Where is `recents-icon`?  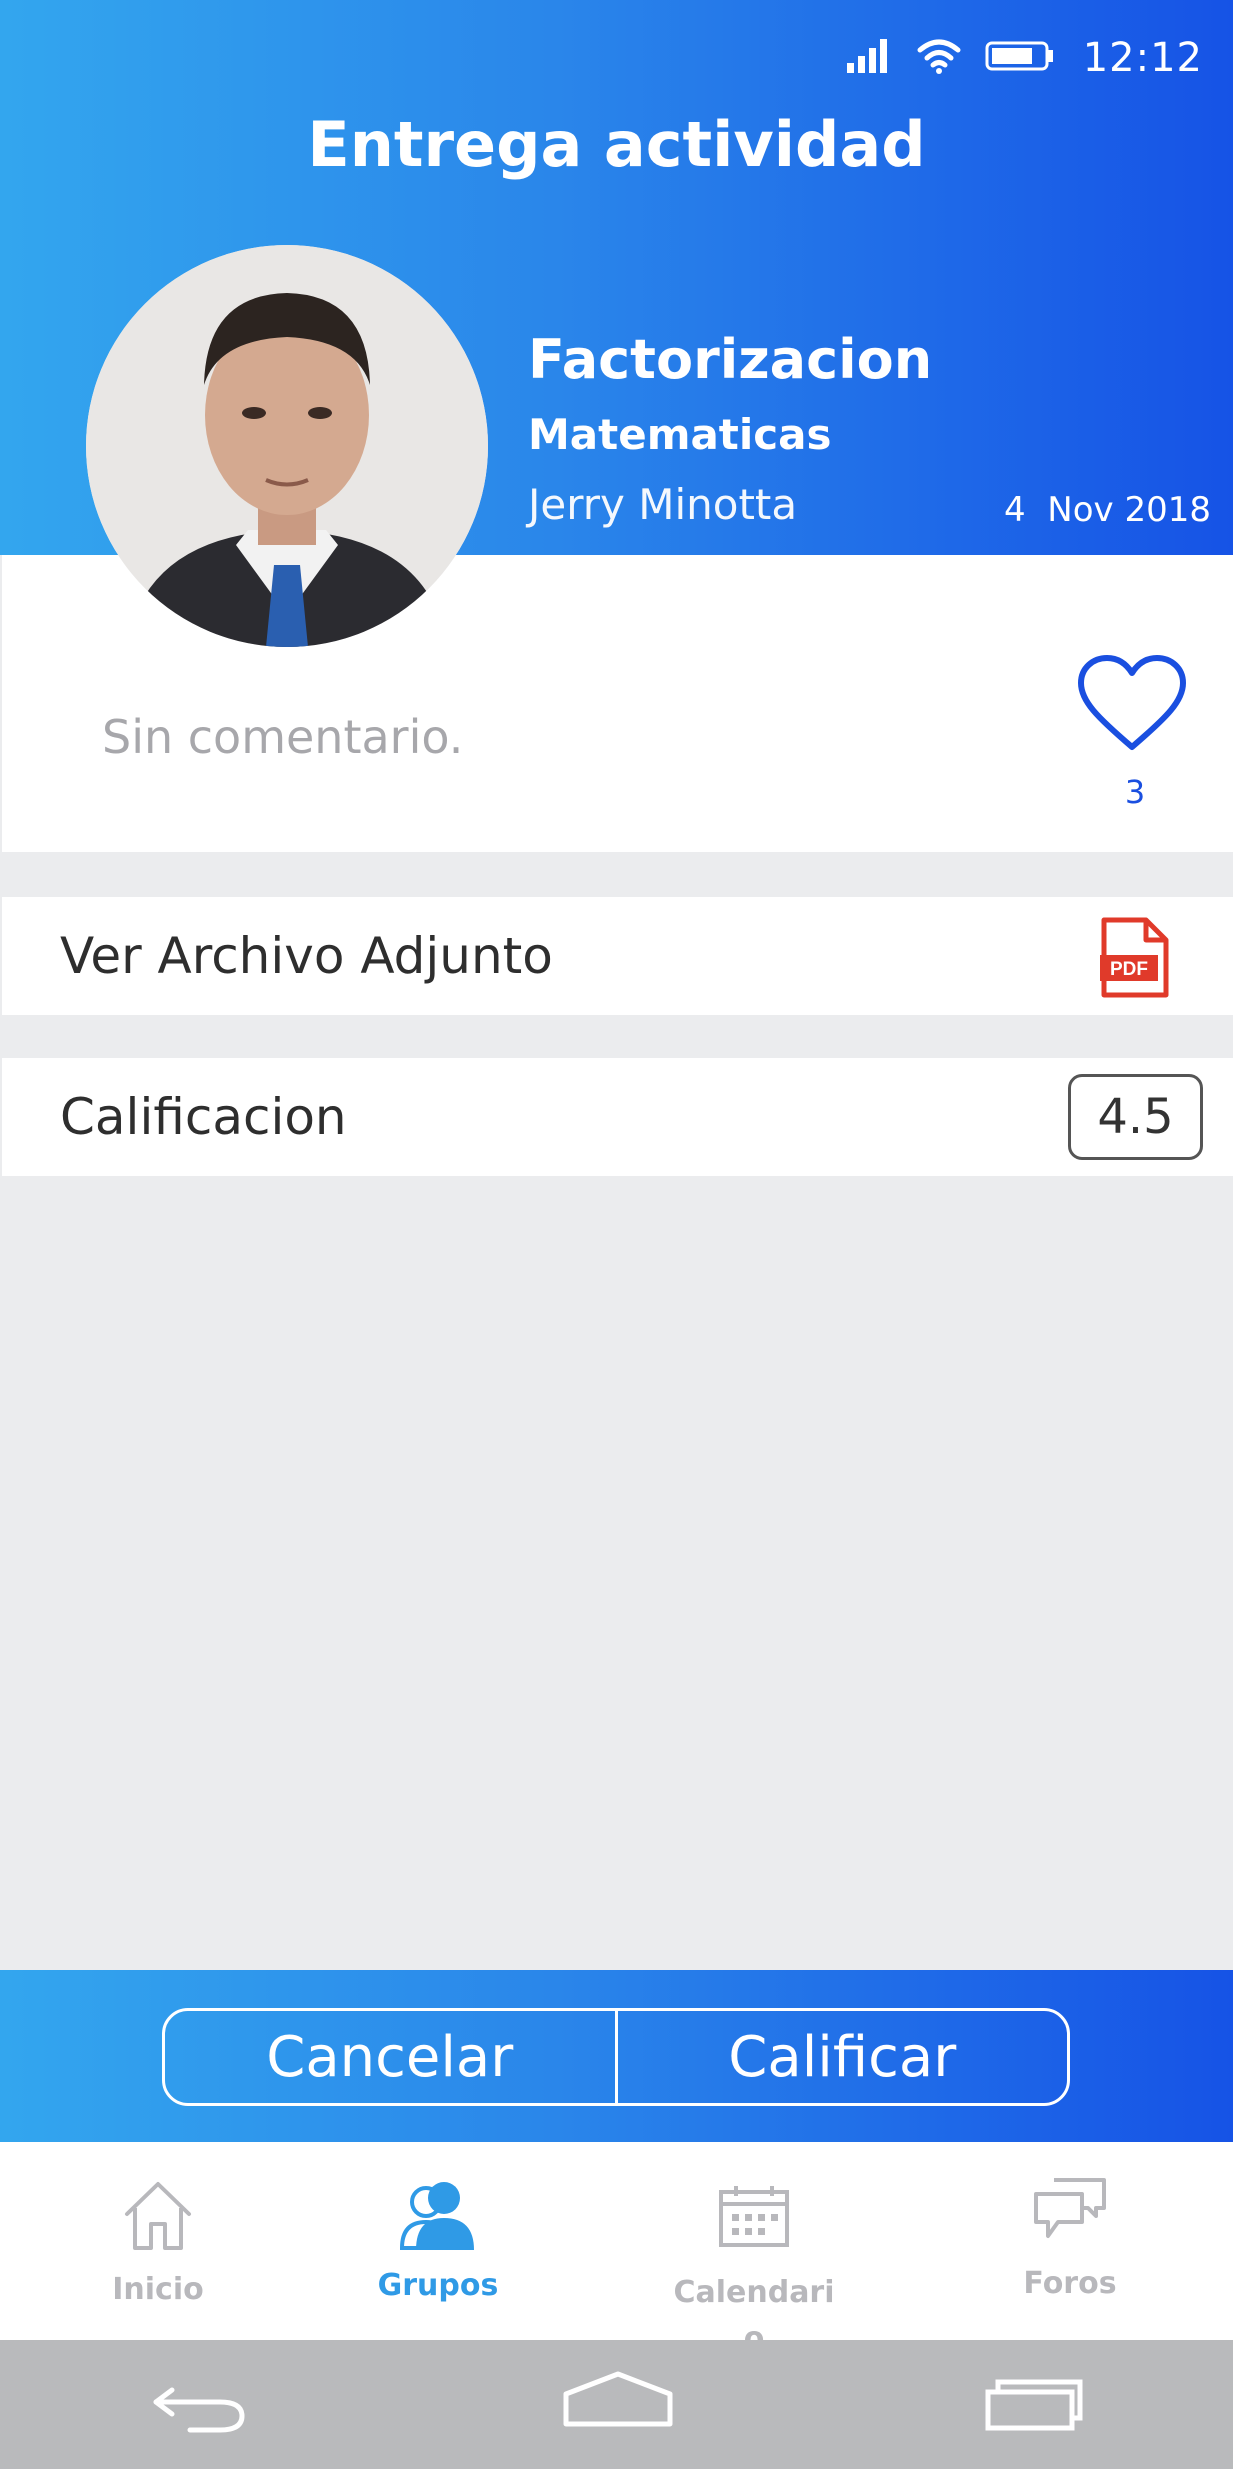
recents-icon is located at coordinates (1034, 2404).